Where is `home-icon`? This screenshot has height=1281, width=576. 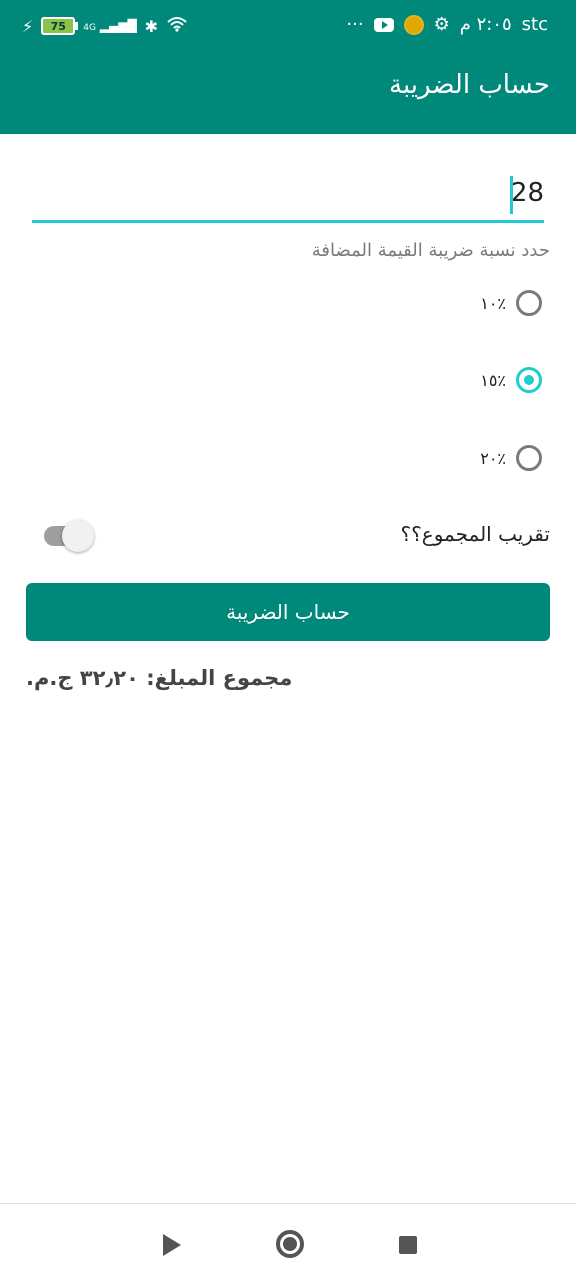 home-icon is located at coordinates (290, 1244).